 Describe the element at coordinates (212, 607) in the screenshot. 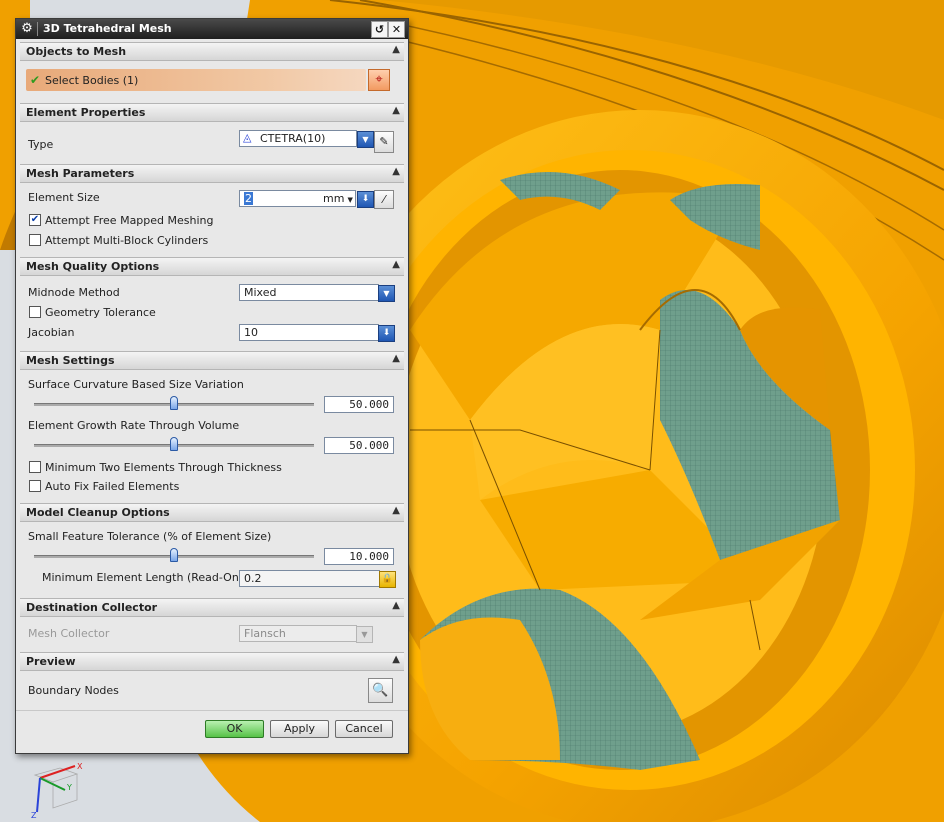

I see `section-destination-collector: Destination Collector ▲` at that location.